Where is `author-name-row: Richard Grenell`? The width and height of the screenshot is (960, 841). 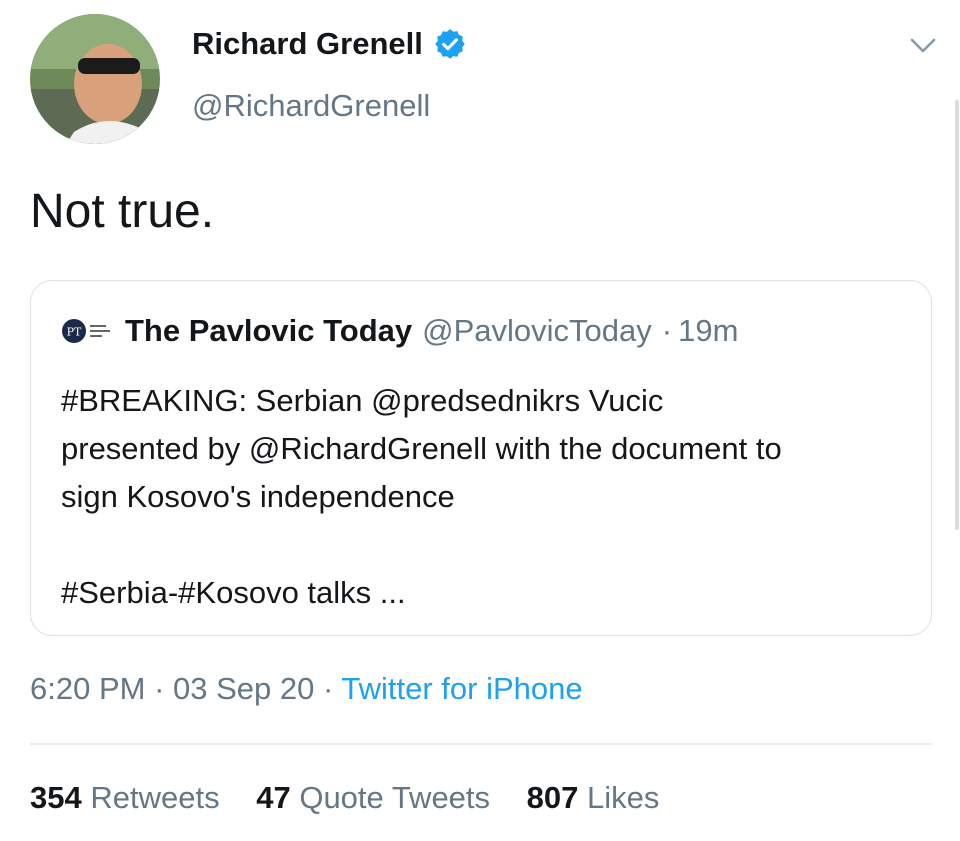 author-name-row: Richard Grenell is located at coordinates (329, 44).